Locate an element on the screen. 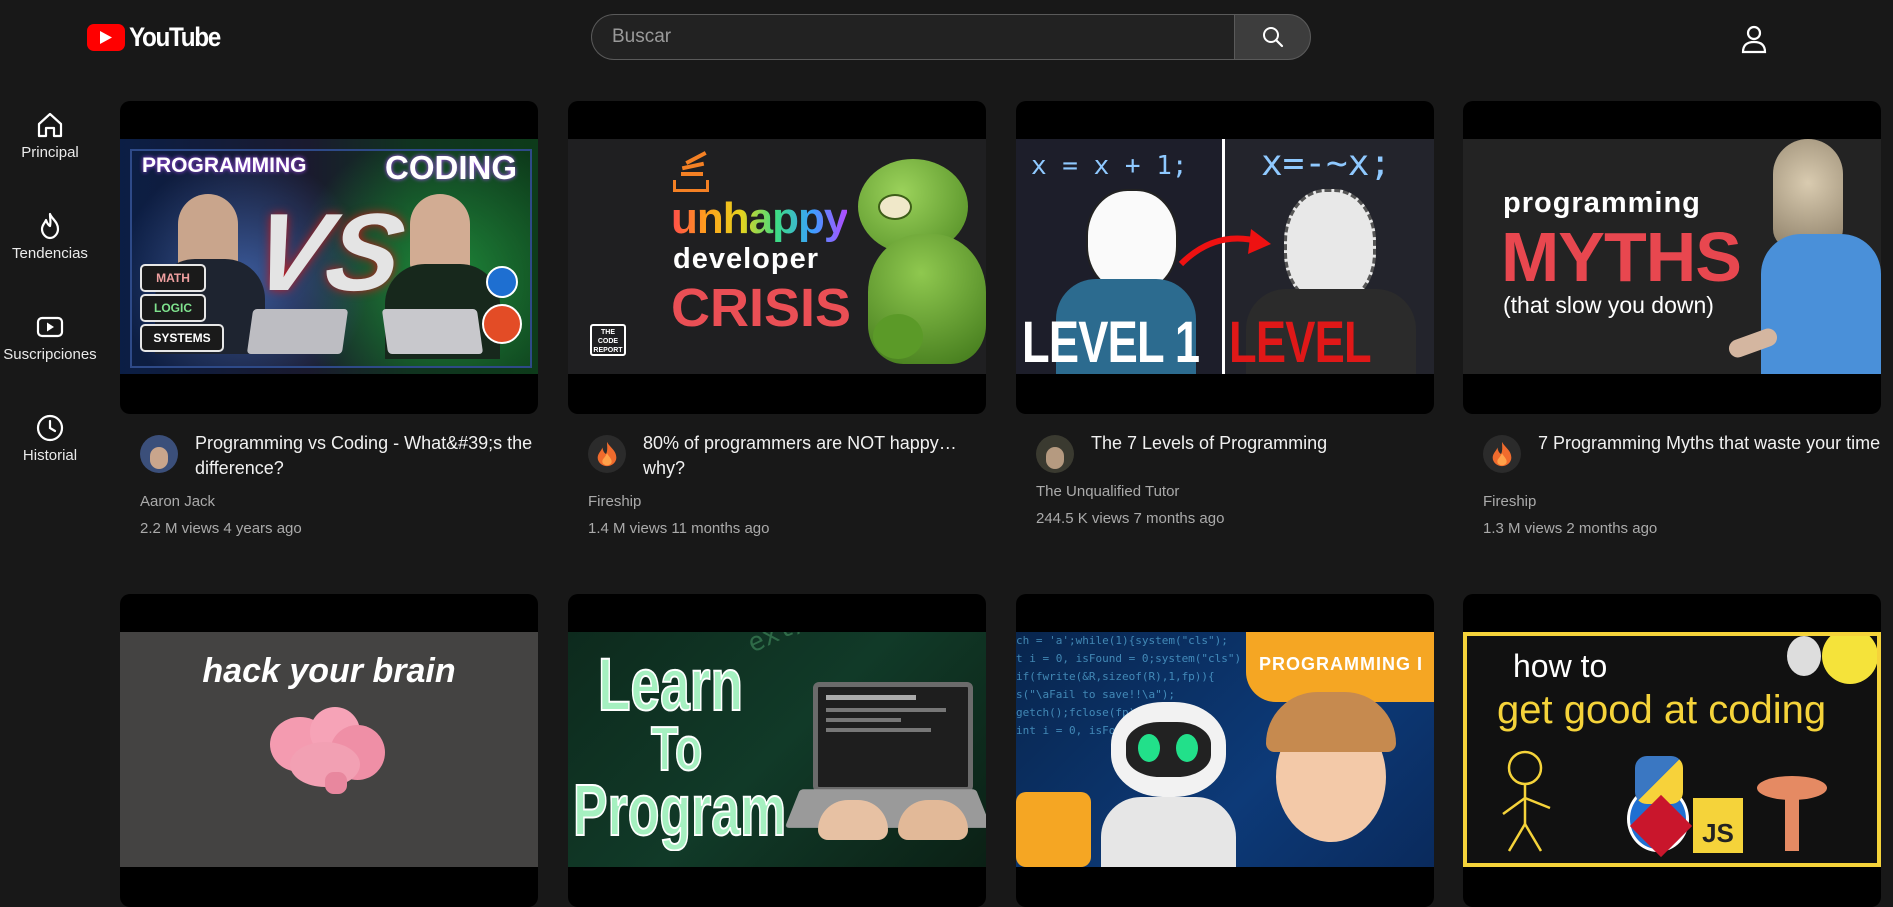 This screenshot has width=1893, height=907. code-report-badge: THE CODE REPORT is located at coordinates (608, 340).